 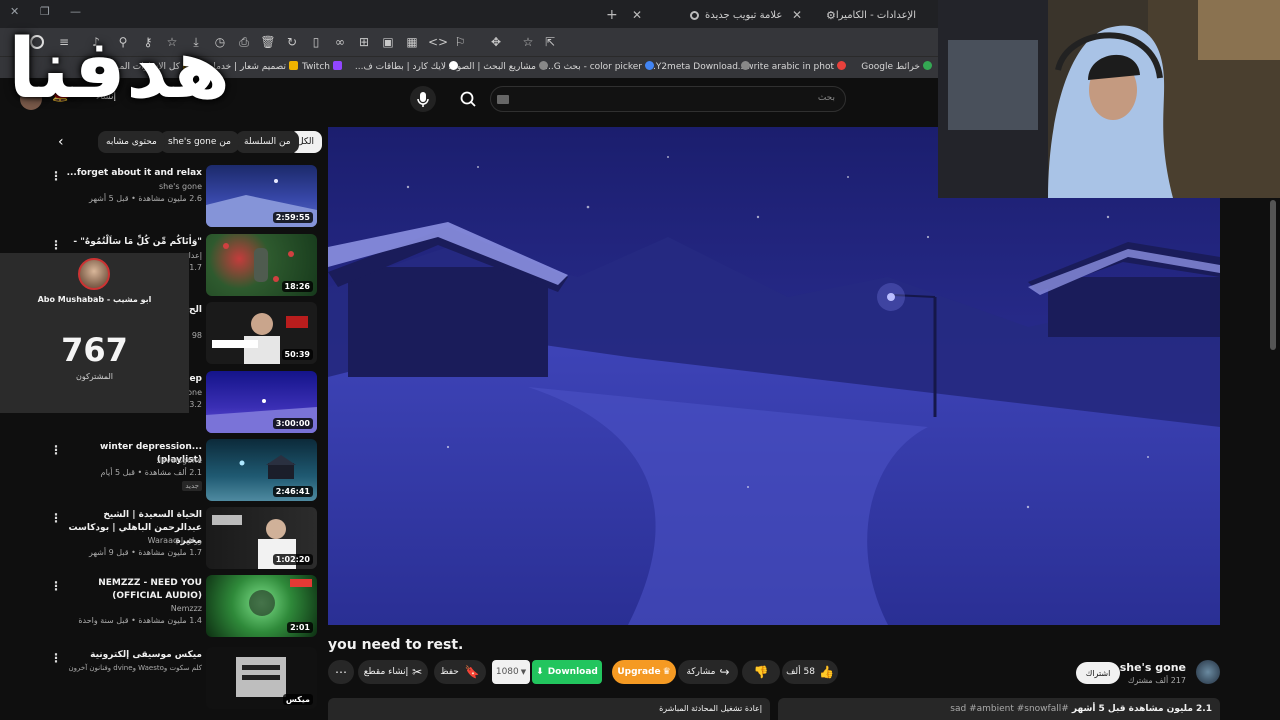 What do you see at coordinates (261, 196) in the screenshot?
I see `video-thumbnail: 2:59:55` at bounding box center [261, 196].